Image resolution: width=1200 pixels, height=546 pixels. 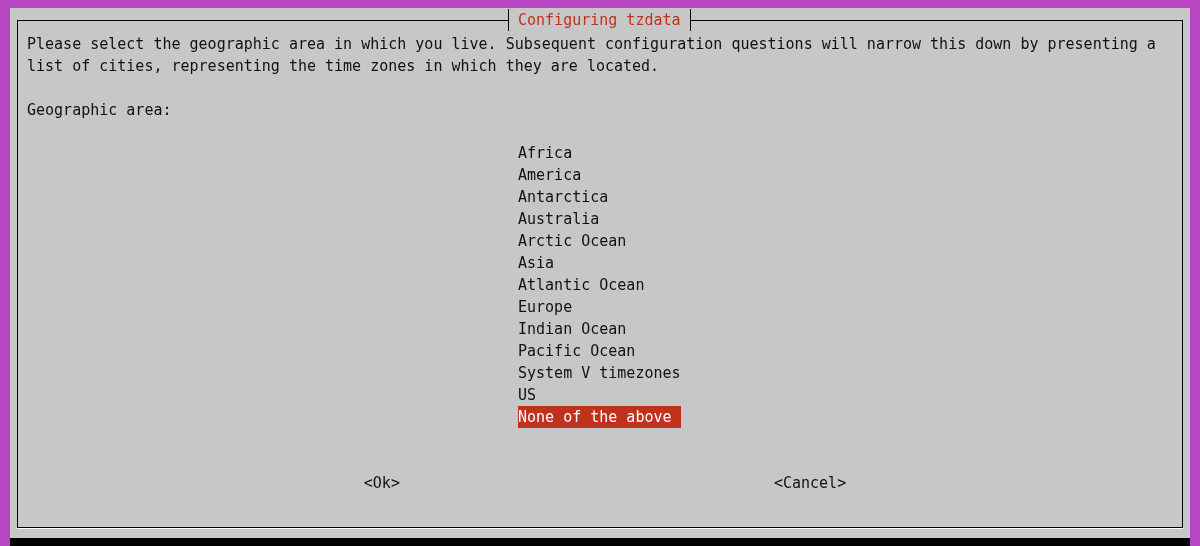 What do you see at coordinates (599, 285) in the screenshot?
I see `list-item: Atlantic Ocean` at bounding box center [599, 285].